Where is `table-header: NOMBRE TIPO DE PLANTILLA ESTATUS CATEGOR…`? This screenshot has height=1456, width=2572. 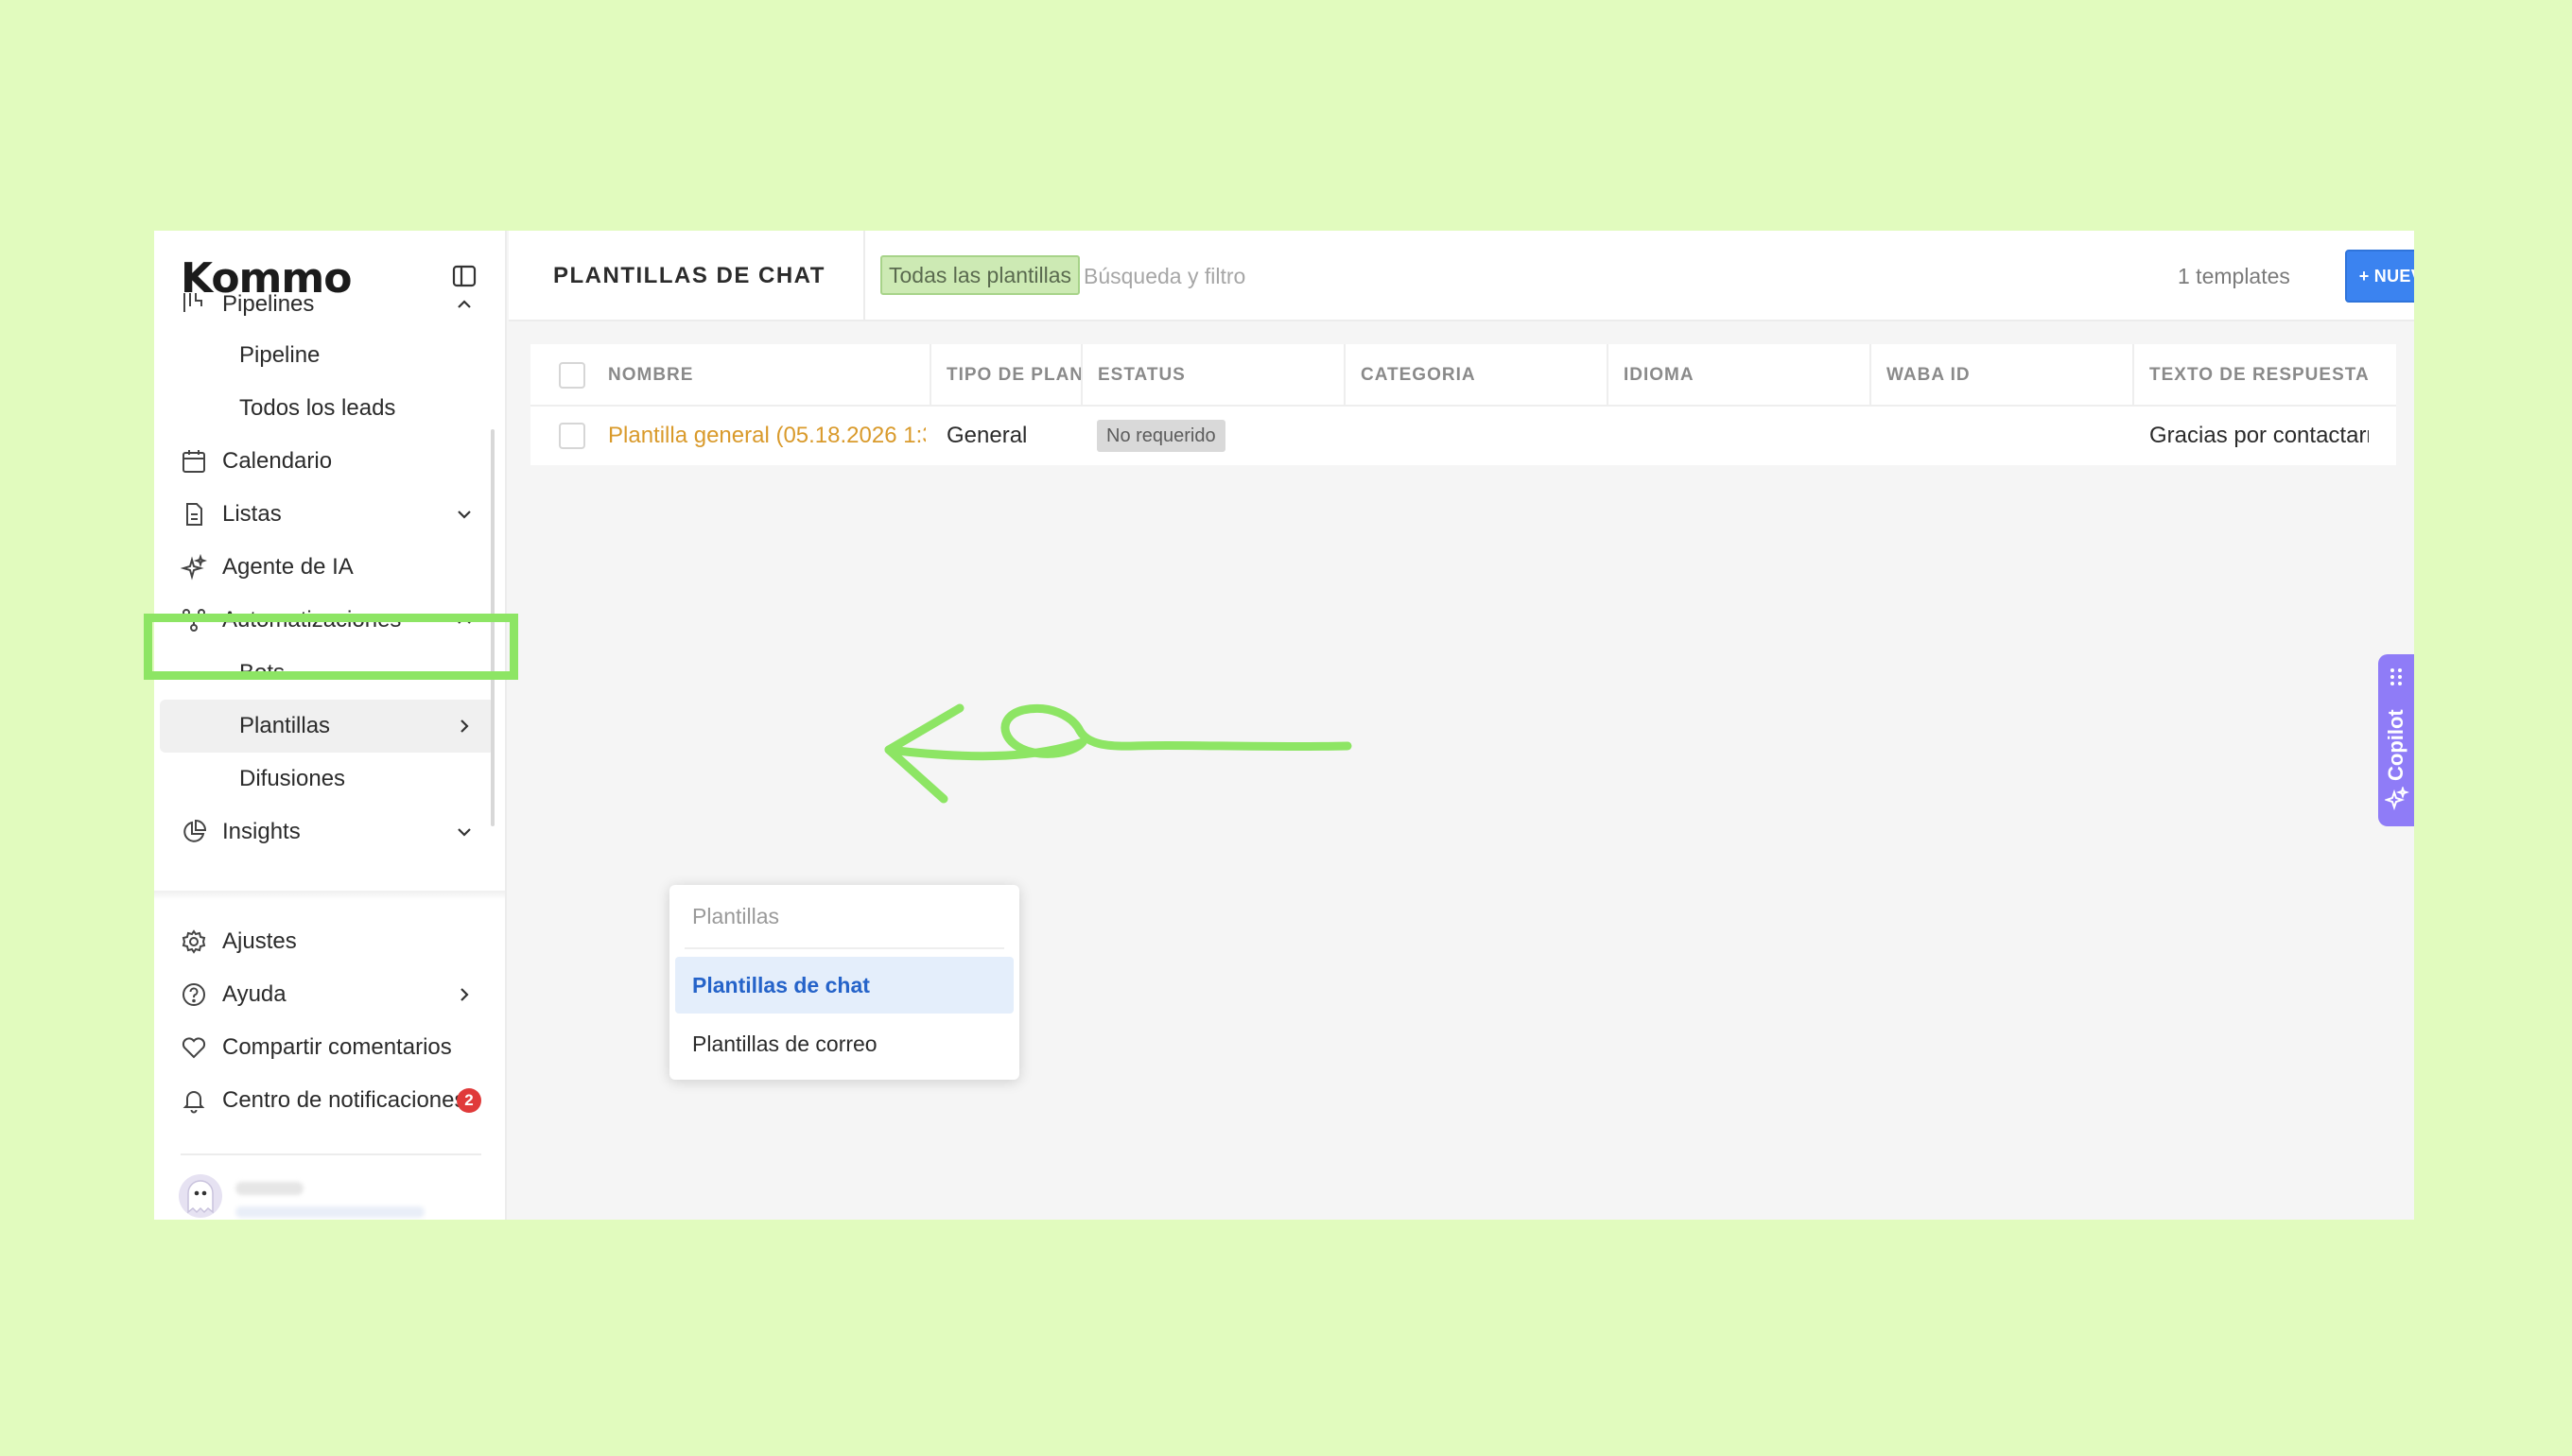
table-header: NOMBRE TIPO DE PLANTILLA ESTATUS CATEGOR… is located at coordinates (1463, 375).